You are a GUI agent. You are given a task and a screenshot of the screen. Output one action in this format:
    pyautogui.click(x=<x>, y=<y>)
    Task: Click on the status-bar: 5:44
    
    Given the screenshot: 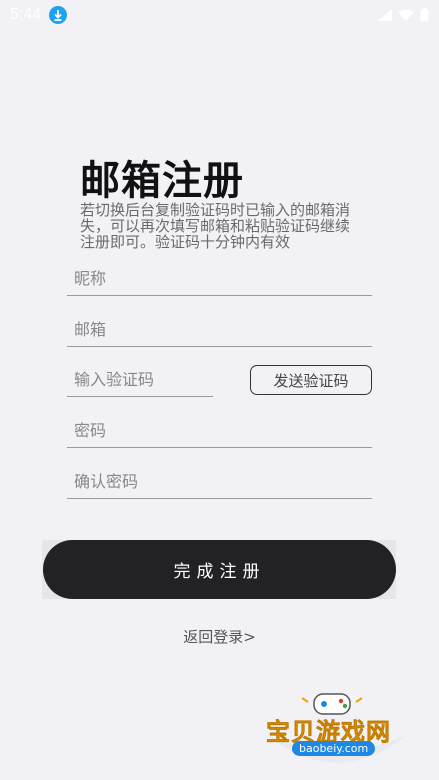 What is the action you would take?
    pyautogui.click(x=219, y=15)
    